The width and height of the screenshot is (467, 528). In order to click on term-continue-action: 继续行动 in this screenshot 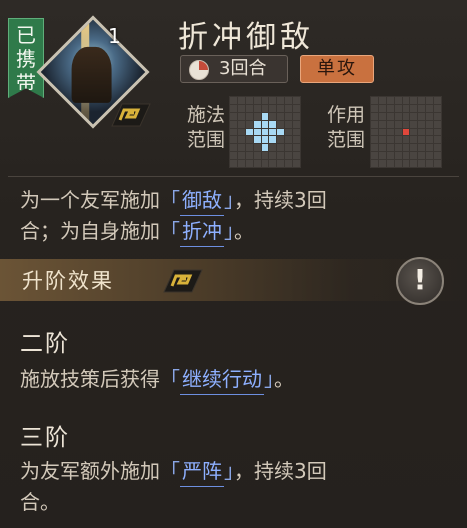, I will do `click(222, 379)`.